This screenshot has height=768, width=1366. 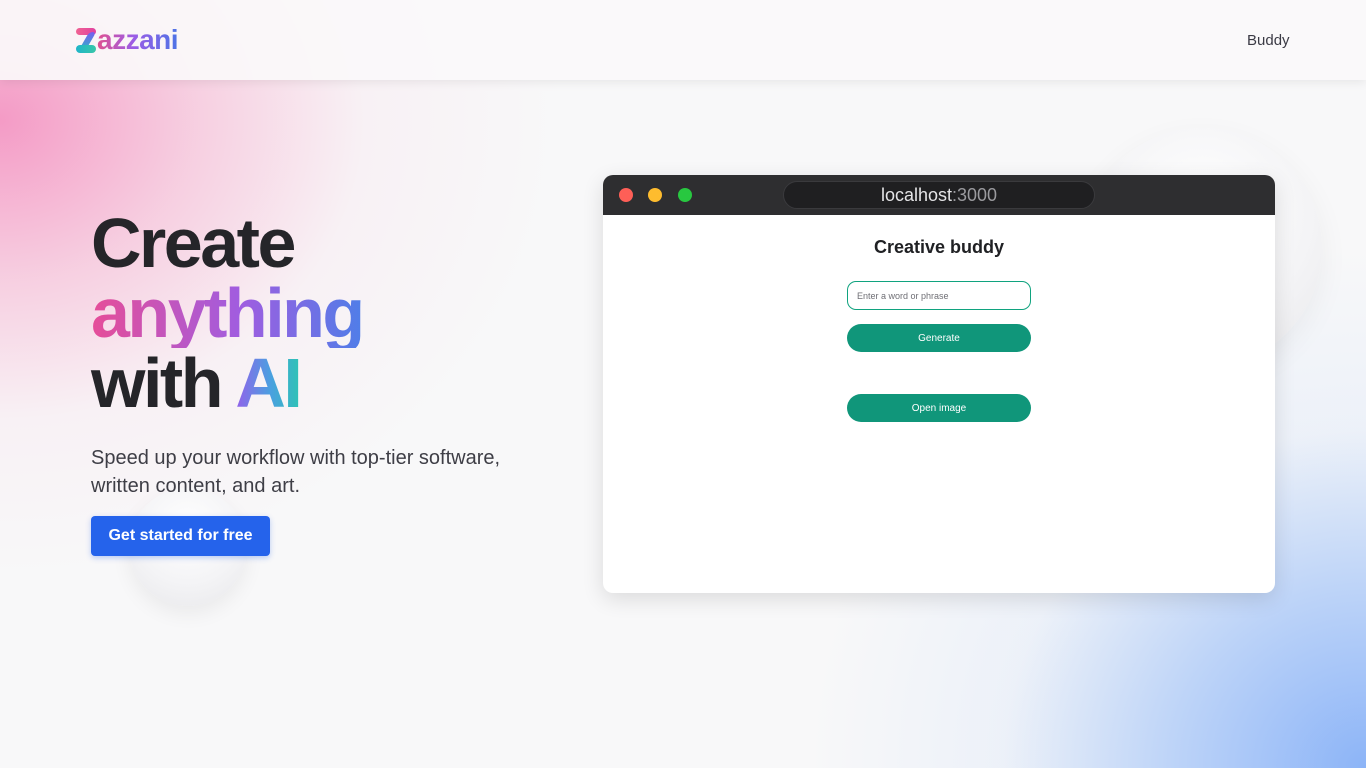 What do you see at coordinates (86, 40) in the screenshot?
I see `z-logo-icon` at bounding box center [86, 40].